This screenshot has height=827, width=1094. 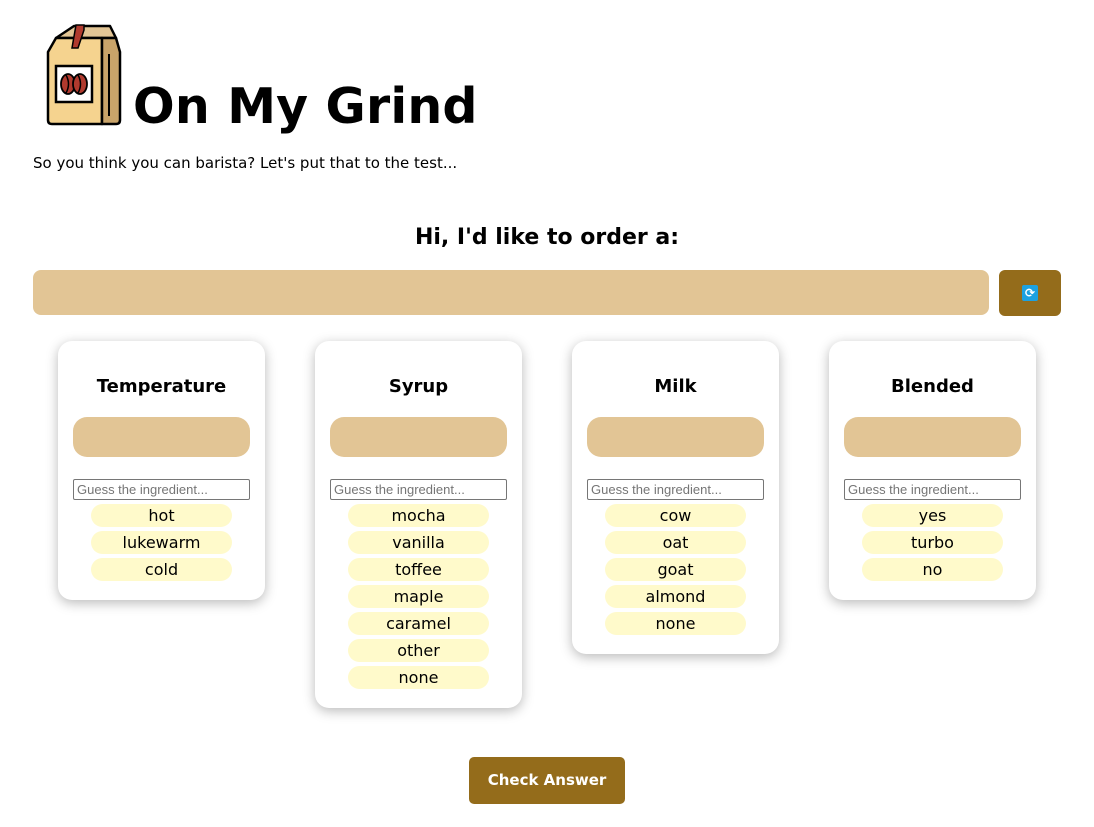 I want to click on option-chip: mocha, so click(x=418, y=515).